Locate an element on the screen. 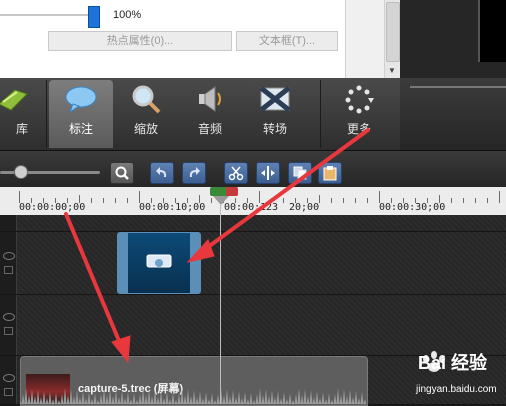 The image size is (506, 406). undo-button is located at coordinates (162, 173).